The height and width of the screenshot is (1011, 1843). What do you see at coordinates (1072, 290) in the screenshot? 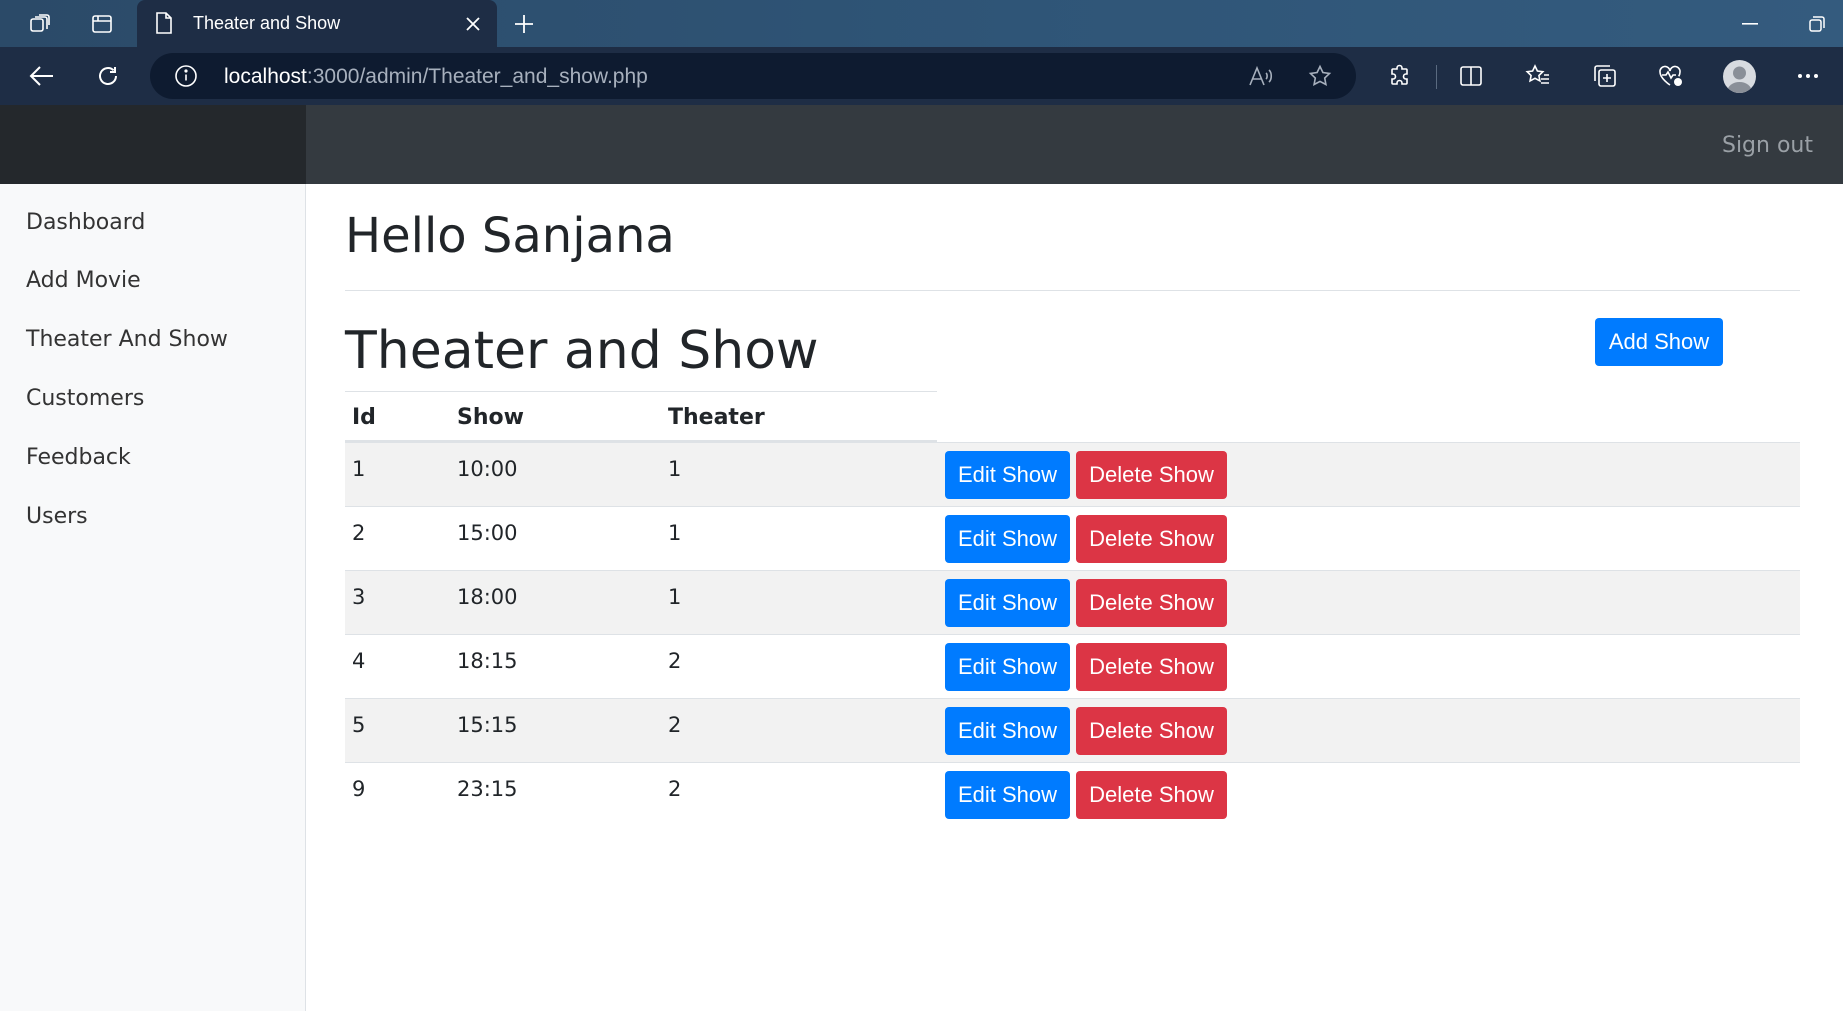
I see `heading-divider` at bounding box center [1072, 290].